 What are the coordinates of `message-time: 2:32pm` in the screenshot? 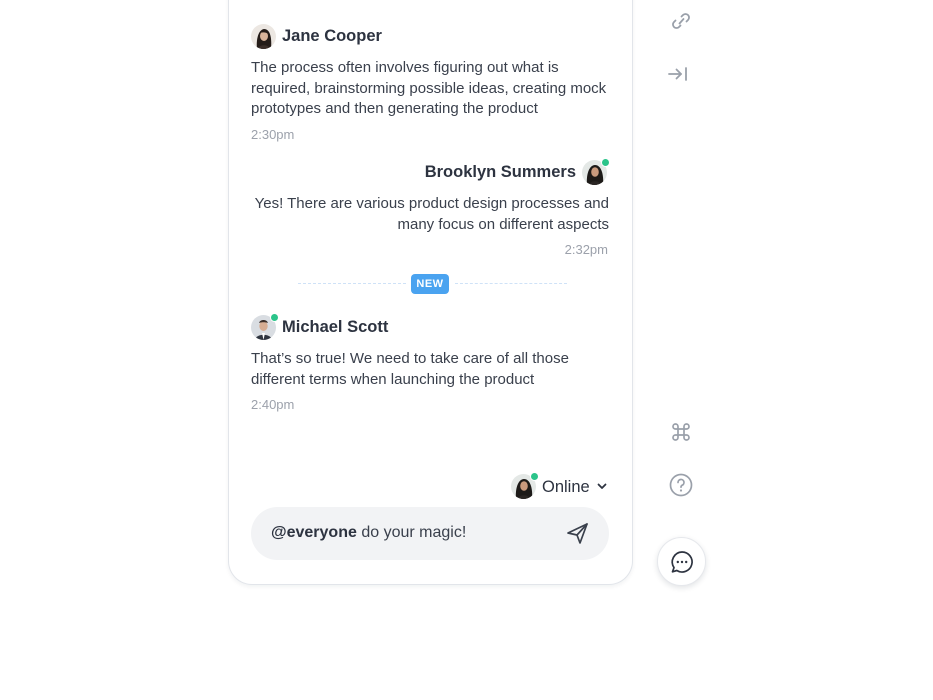 It's located at (586, 249).